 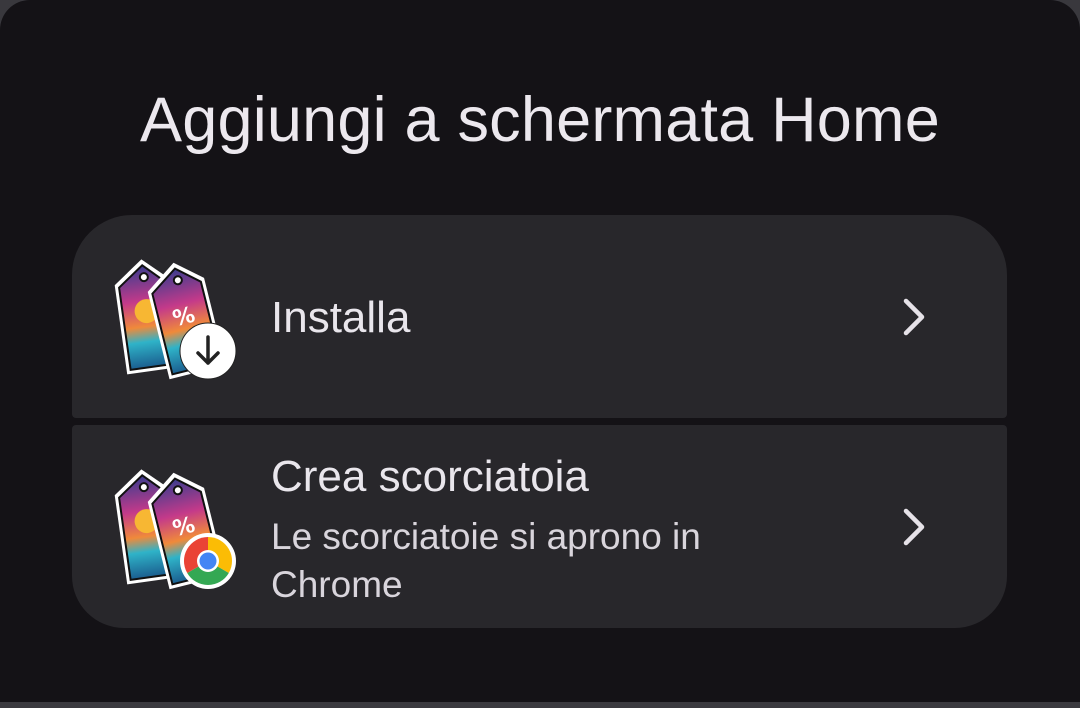 I want to click on create-shortcut-description: Le scorciatoie si aprono in Chrome, so click(x=486, y=560).